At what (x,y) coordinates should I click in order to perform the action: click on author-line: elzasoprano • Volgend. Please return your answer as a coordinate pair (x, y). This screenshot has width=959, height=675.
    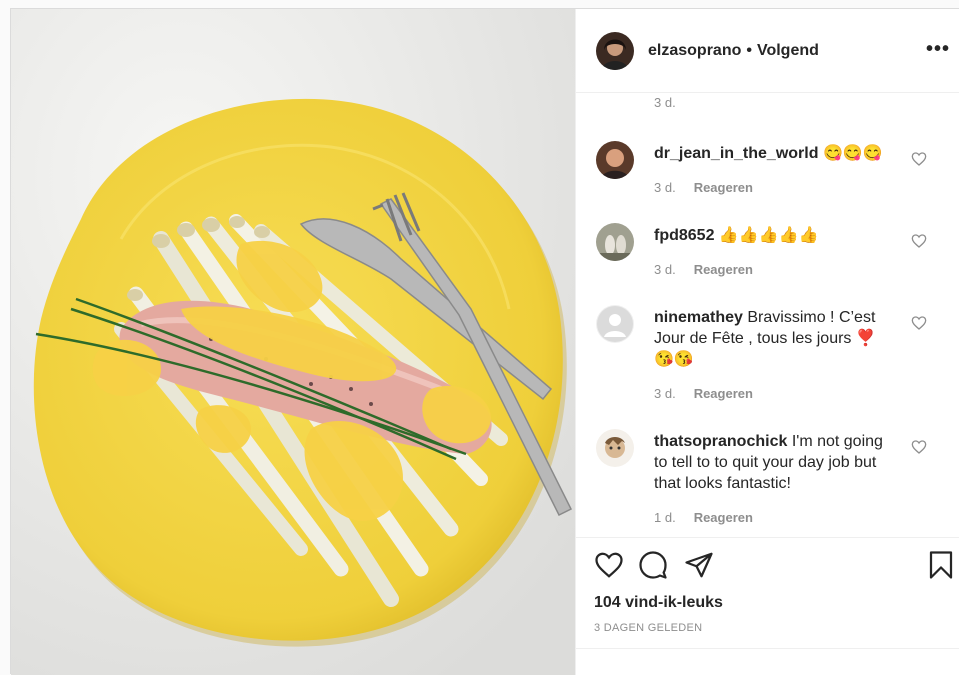
    Looking at the image, I should click on (733, 51).